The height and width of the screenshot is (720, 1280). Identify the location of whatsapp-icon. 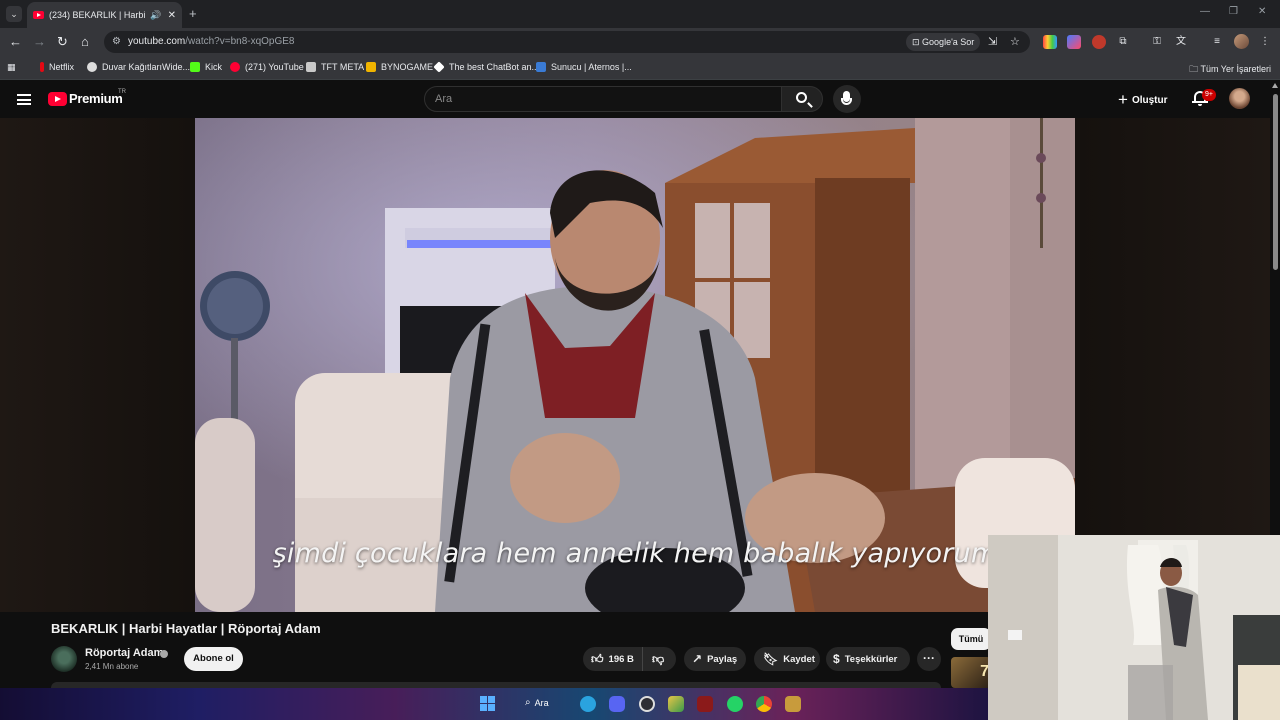
(735, 704).